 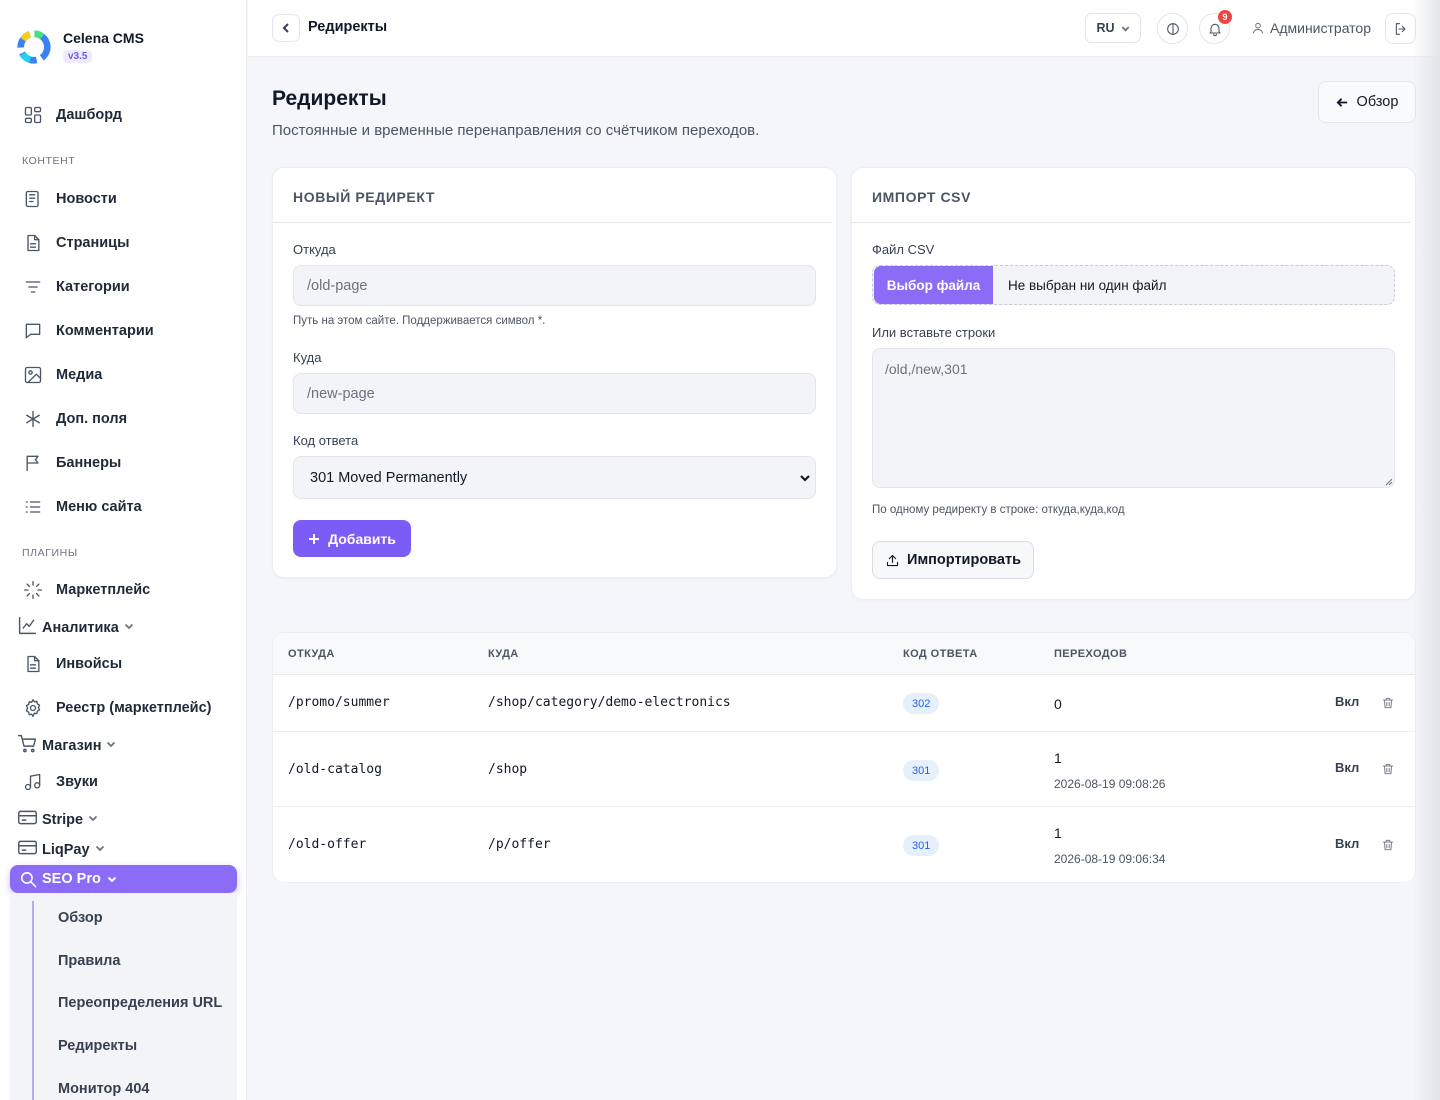 What do you see at coordinates (33, 287) in the screenshot?
I see `filter-icon` at bounding box center [33, 287].